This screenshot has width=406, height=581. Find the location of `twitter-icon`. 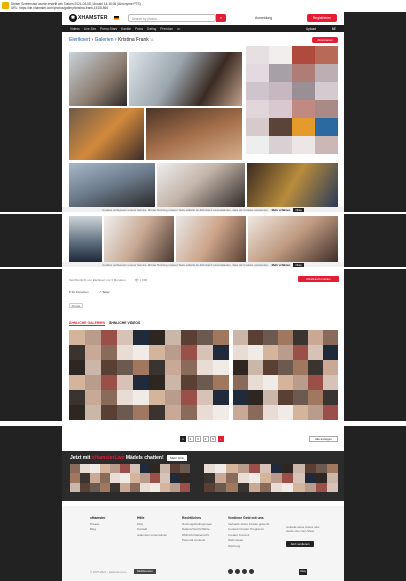

twitter-icon is located at coordinates (230, 571).